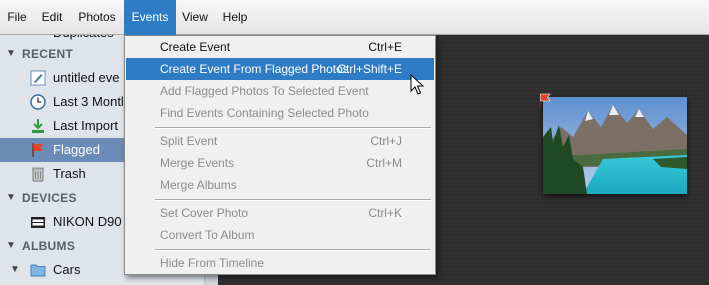 The height and width of the screenshot is (285, 709). Describe the element at coordinates (280, 47) in the screenshot. I see `menu-item-create-event: Create Event Ctrl+E` at that location.